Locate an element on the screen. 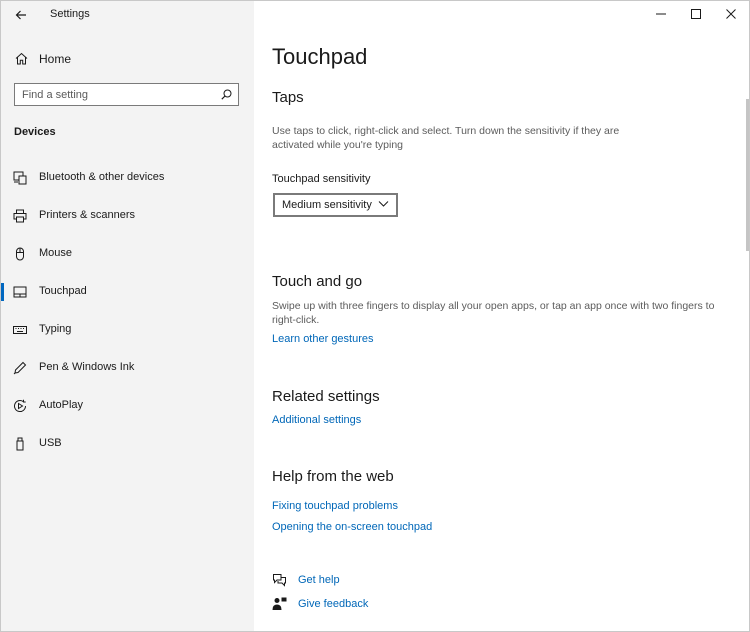 The image size is (750, 632). sidebar-item-label: Printers & scanners is located at coordinates (87, 215).